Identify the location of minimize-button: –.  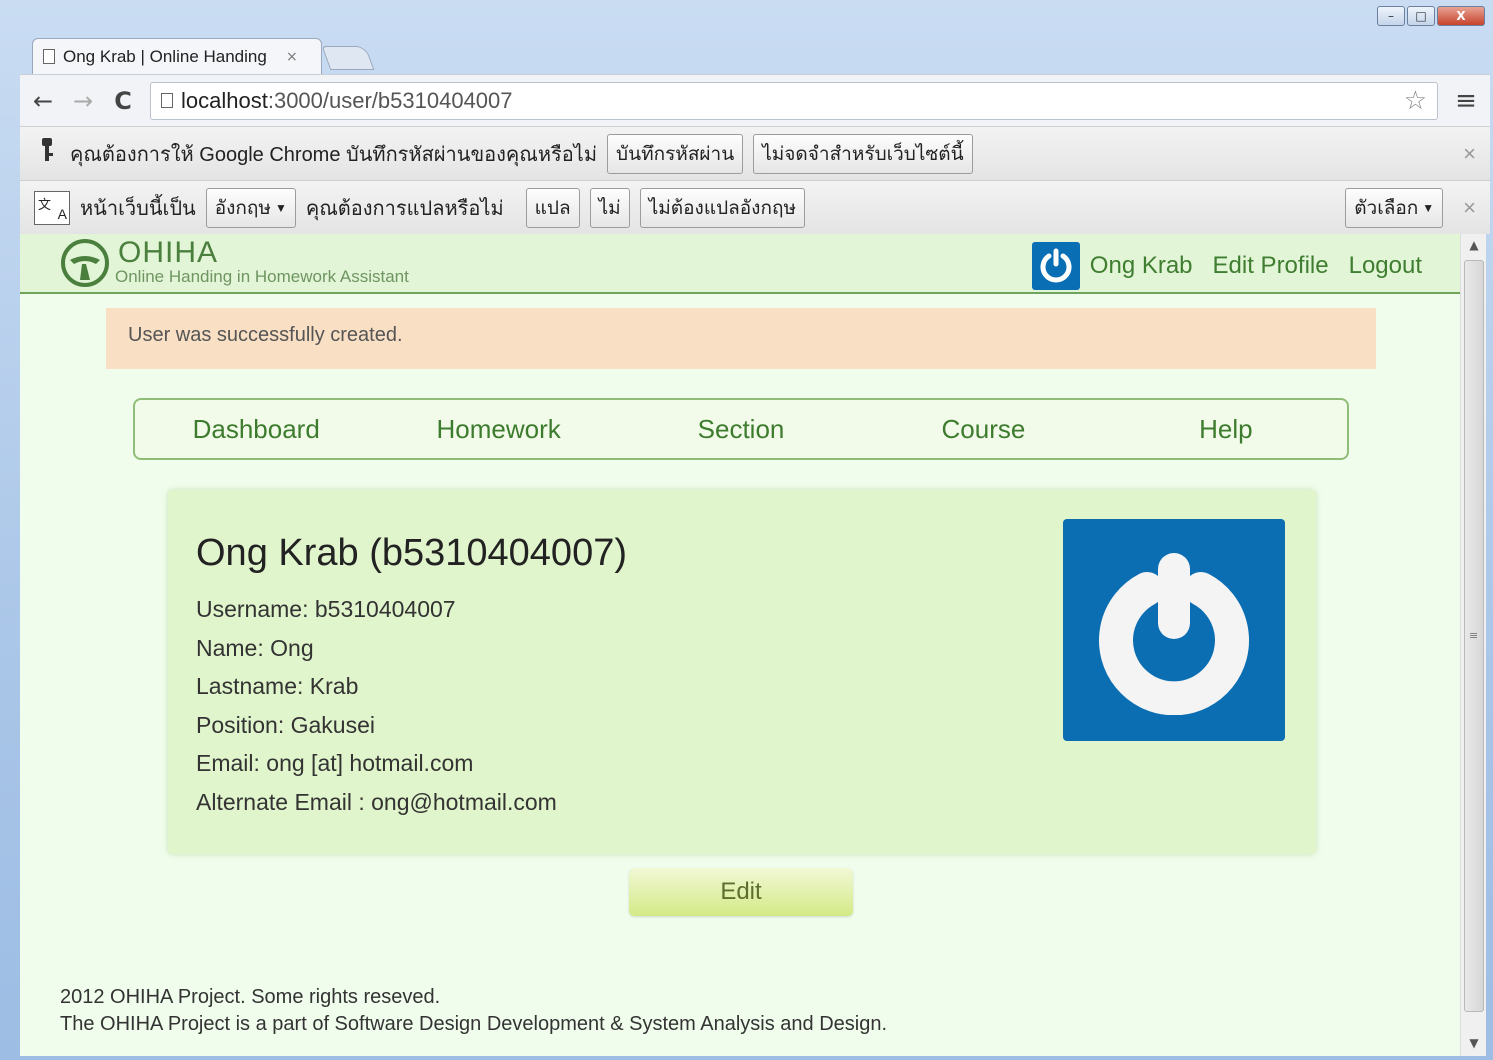
(1391, 16).